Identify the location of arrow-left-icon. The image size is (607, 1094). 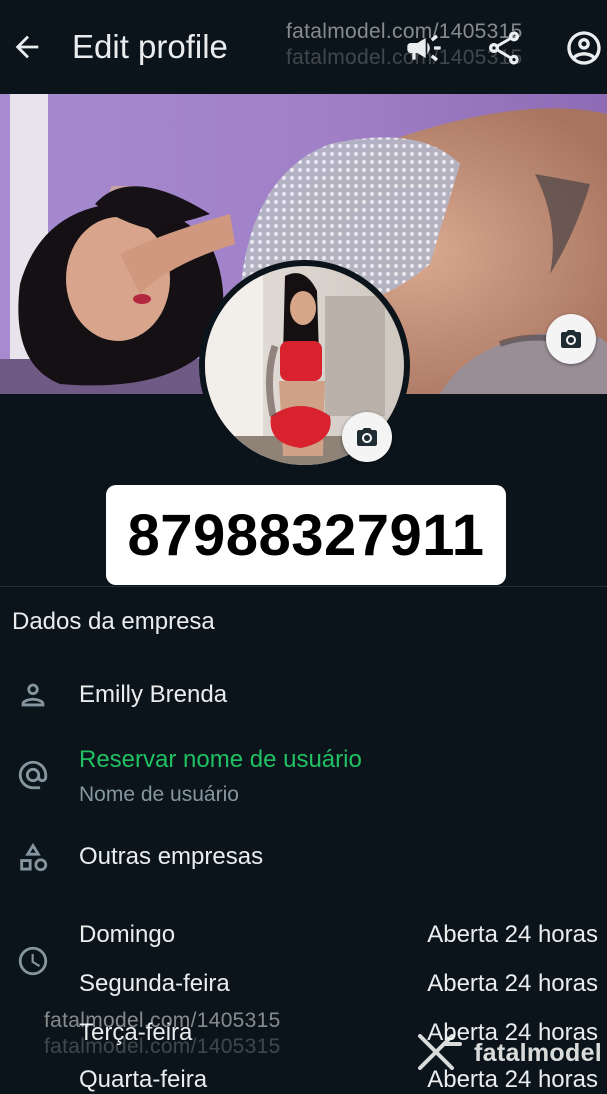
(27, 47).